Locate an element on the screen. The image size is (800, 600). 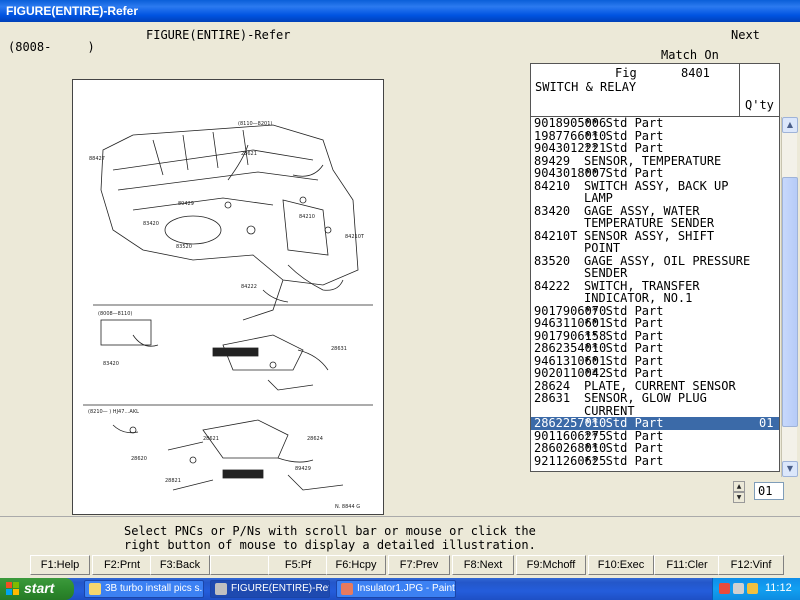
fkey-f2: F2:Prnt is located at coordinates (122, 565).